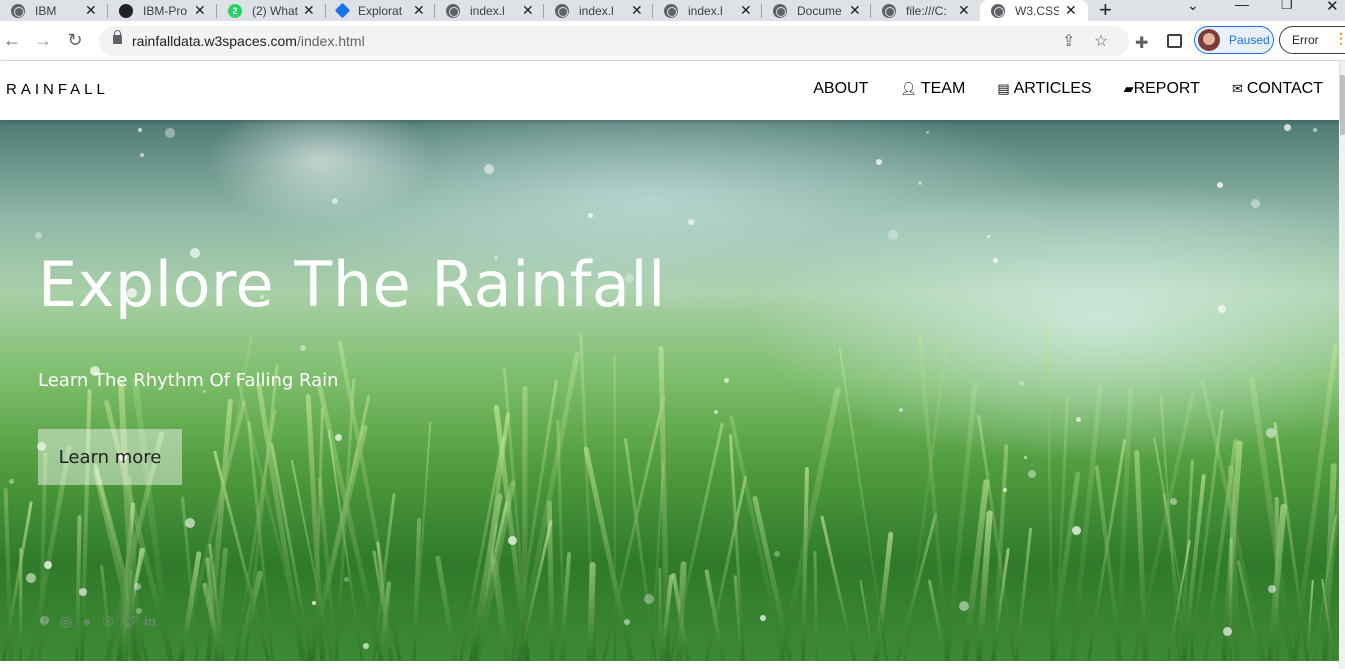 This screenshot has width=1345, height=669. Describe the element at coordinates (87, 621) in the screenshot. I see `snapchat-icon: ●` at that location.